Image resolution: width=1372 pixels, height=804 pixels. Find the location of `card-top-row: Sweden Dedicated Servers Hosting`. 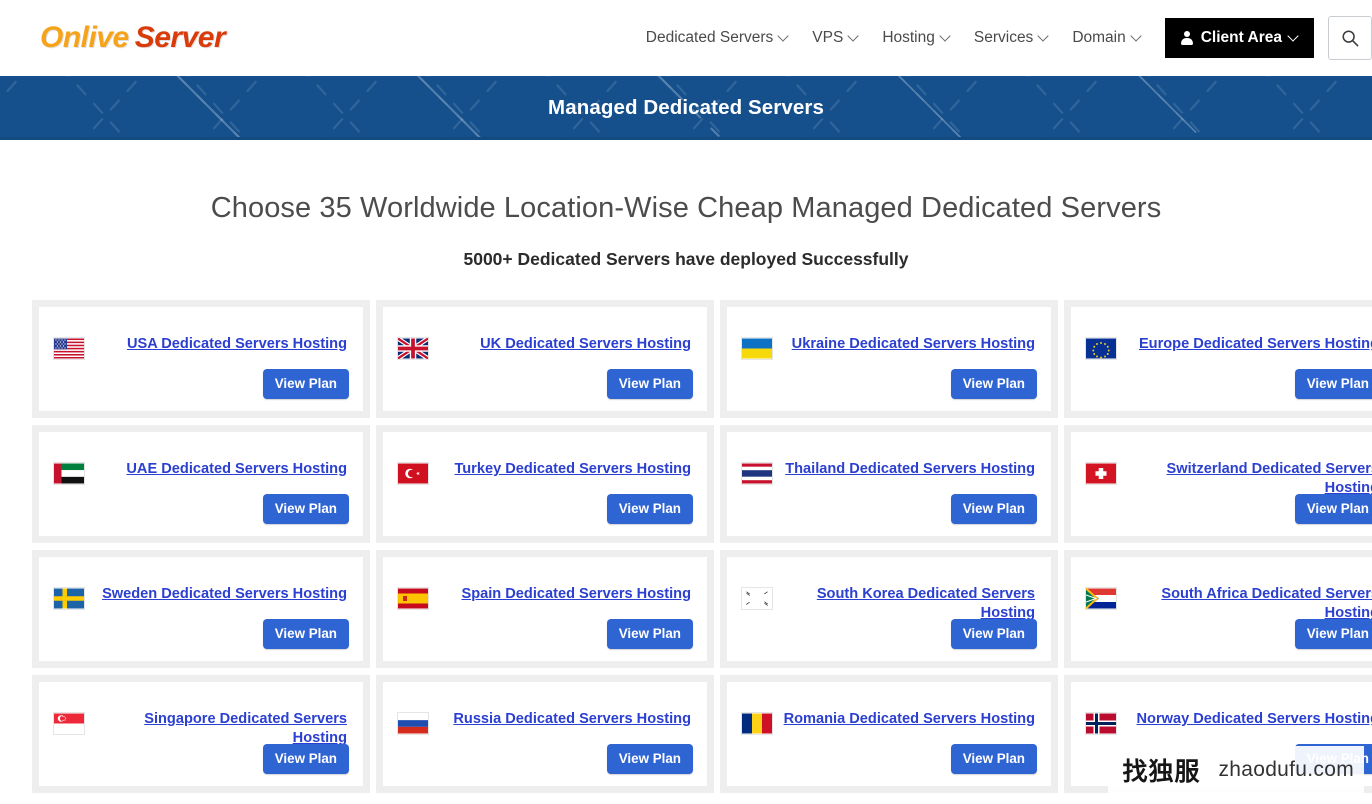

card-top-row: Sweden Dedicated Servers Hosting is located at coordinates (200, 590).